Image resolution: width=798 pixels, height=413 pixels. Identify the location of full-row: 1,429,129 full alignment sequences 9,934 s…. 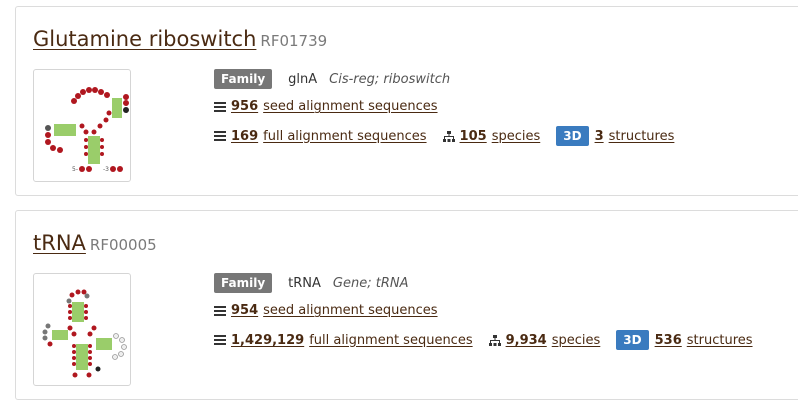
(483, 340).